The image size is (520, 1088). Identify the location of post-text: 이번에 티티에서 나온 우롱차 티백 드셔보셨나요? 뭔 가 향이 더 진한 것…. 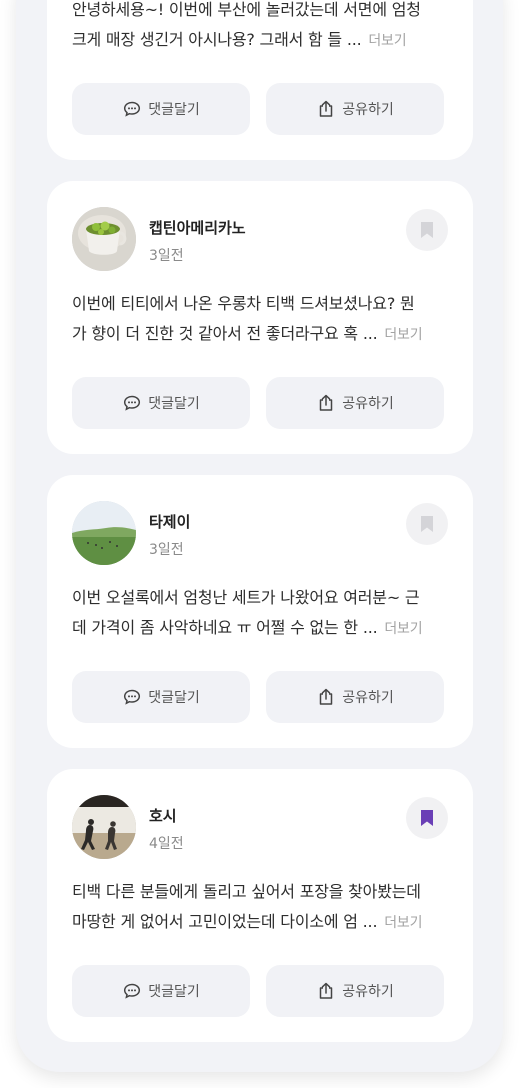
(258, 319).